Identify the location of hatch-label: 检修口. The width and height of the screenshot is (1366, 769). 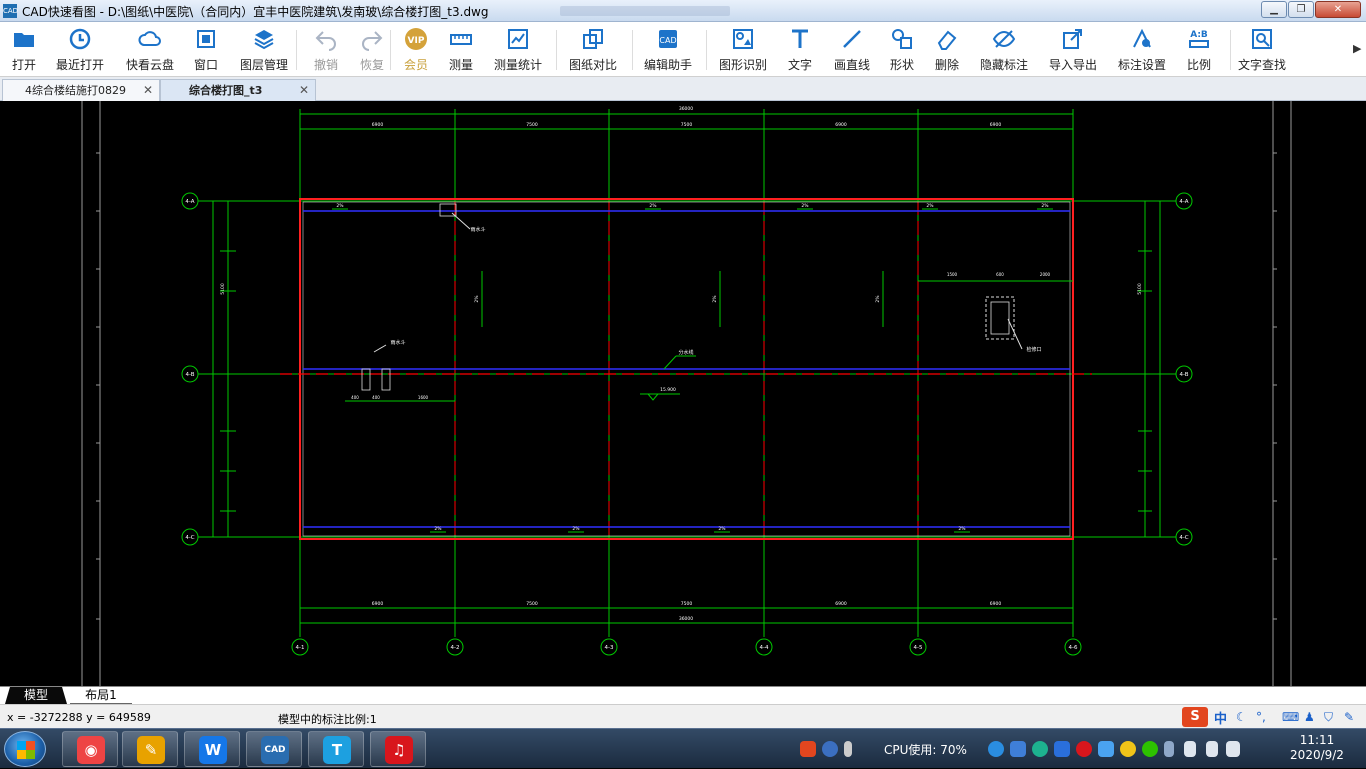
(1033, 349).